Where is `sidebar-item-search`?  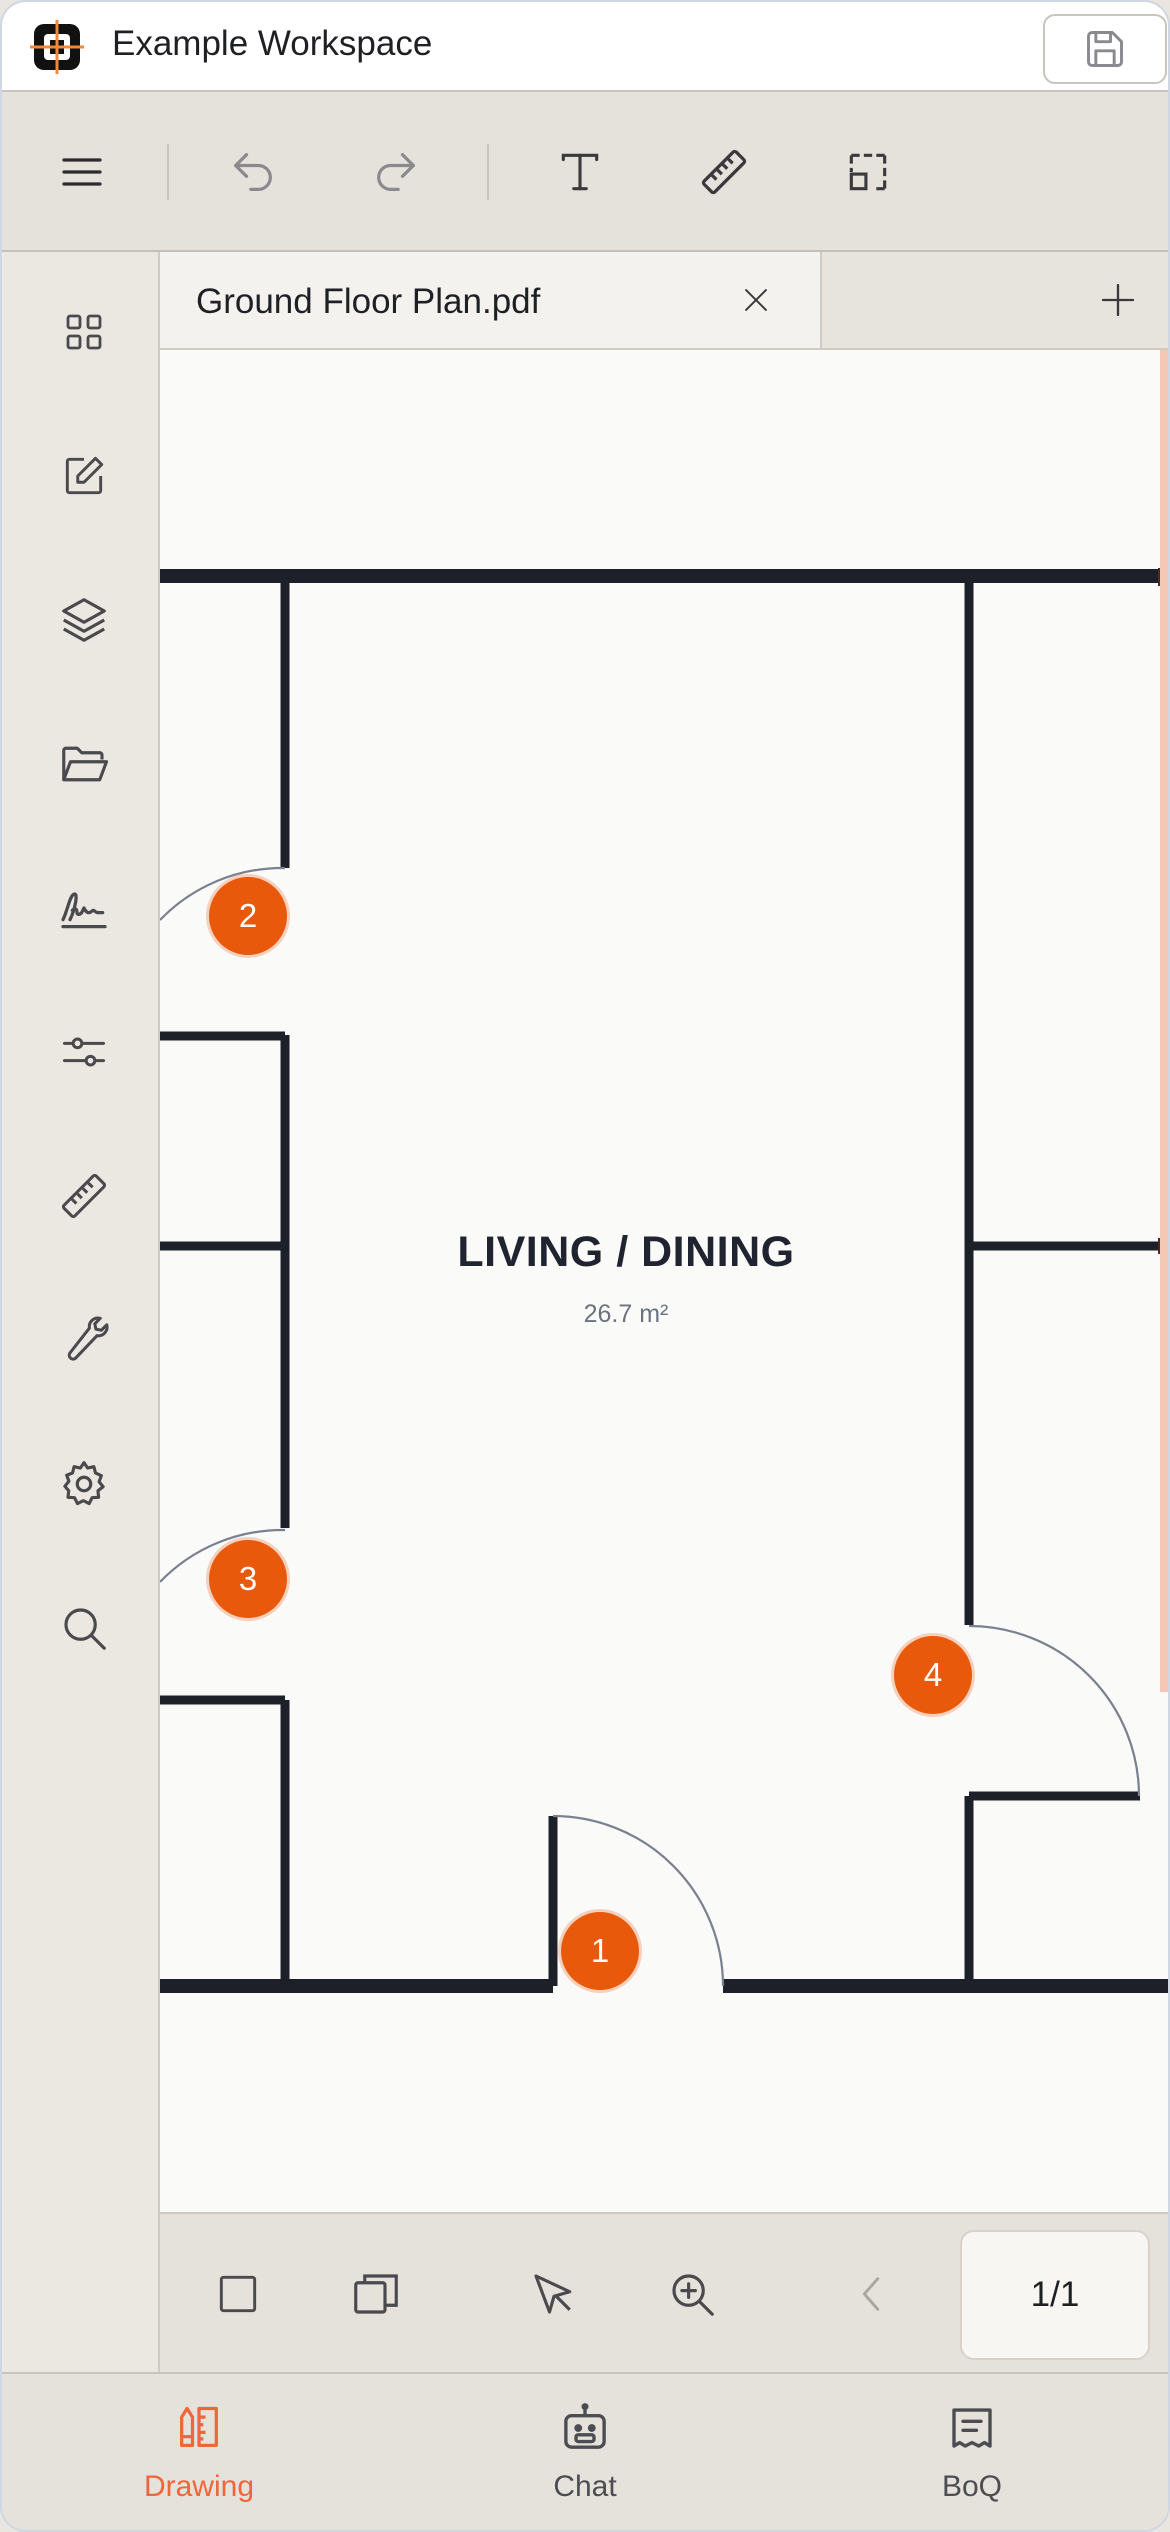
sidebar-item-search is located at coordinates (84, 1628).